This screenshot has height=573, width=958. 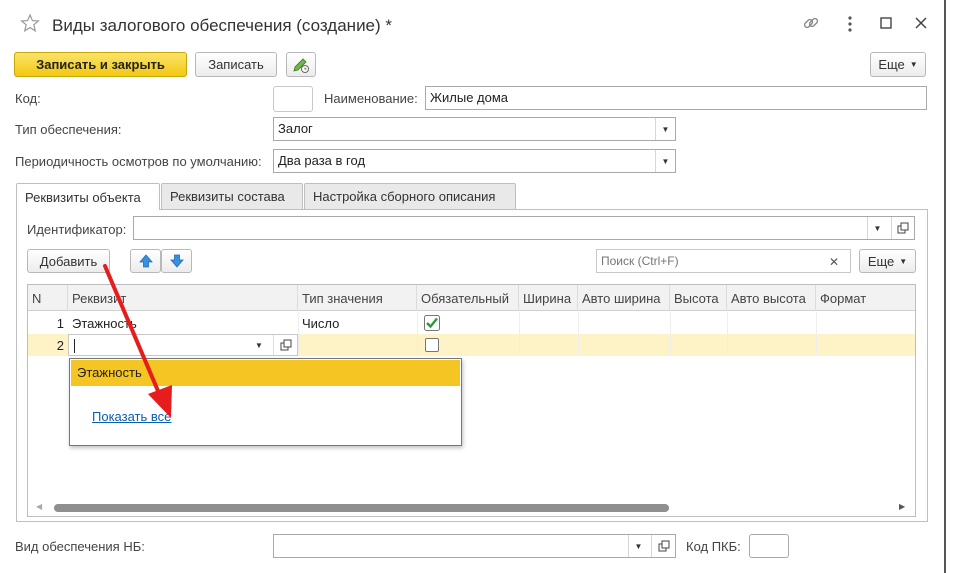 I want to click on column-header-height: Высота, so click(x=698, y=298).